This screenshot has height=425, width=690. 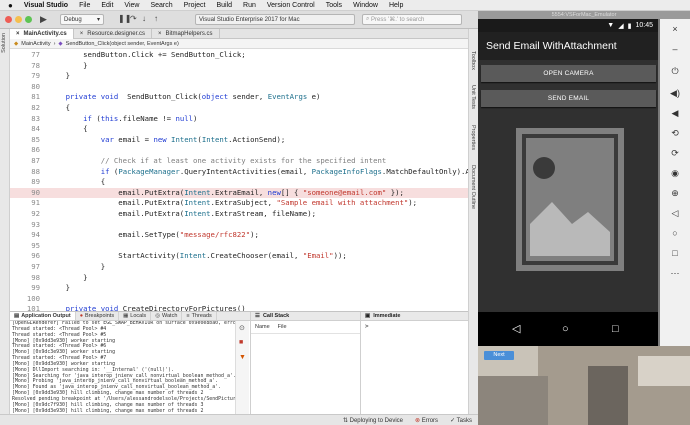 I want to click on minimize-icon: –, so click(x=675, y=49).